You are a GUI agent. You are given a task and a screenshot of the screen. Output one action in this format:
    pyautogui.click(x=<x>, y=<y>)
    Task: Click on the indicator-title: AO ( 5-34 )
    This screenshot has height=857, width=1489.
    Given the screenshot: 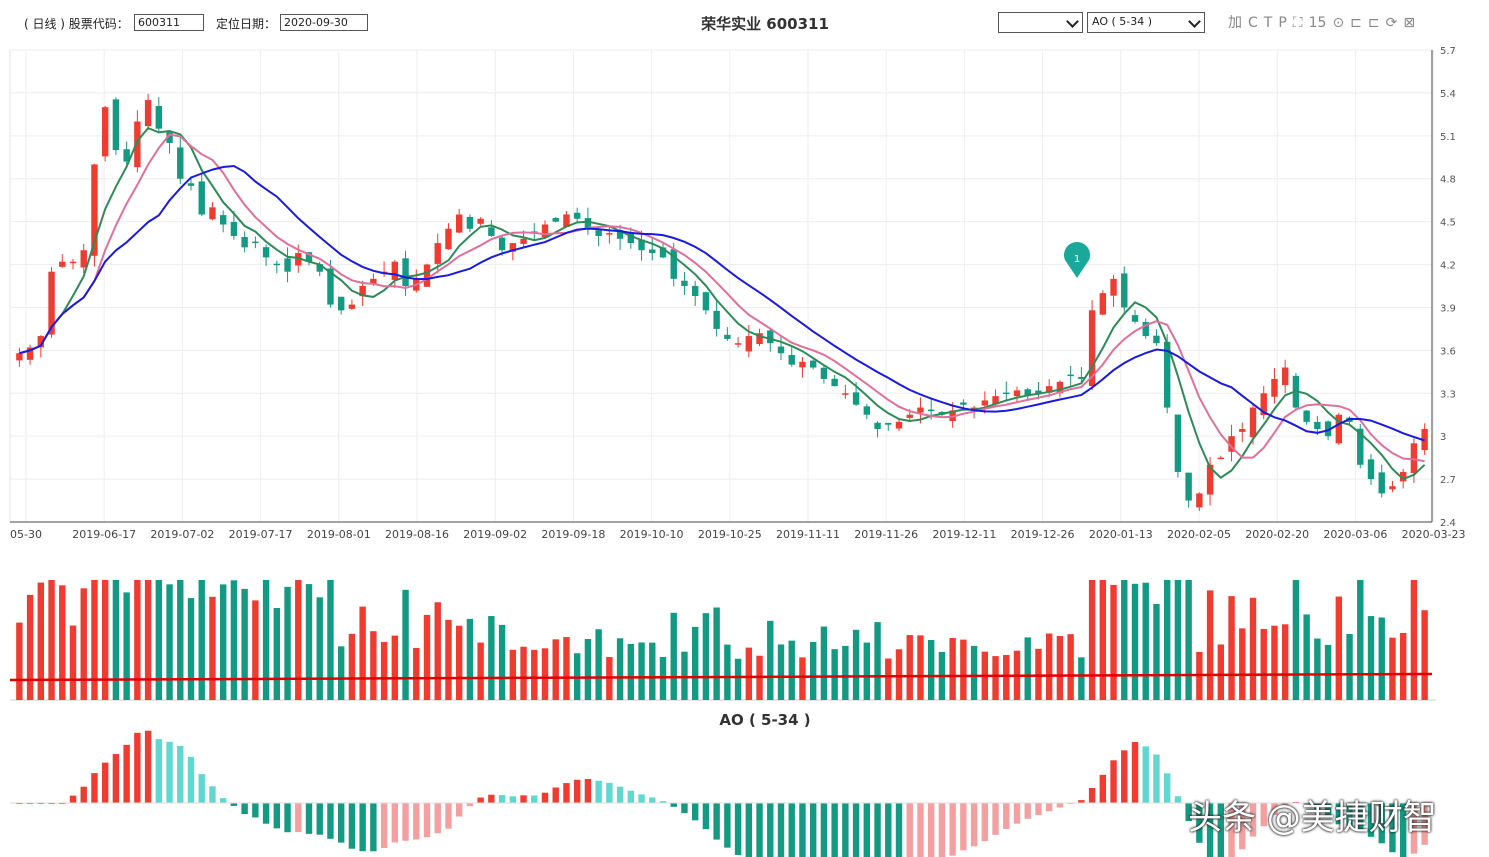 What is the action you would take?
    pyautogui.click(x=765, y=720)
    